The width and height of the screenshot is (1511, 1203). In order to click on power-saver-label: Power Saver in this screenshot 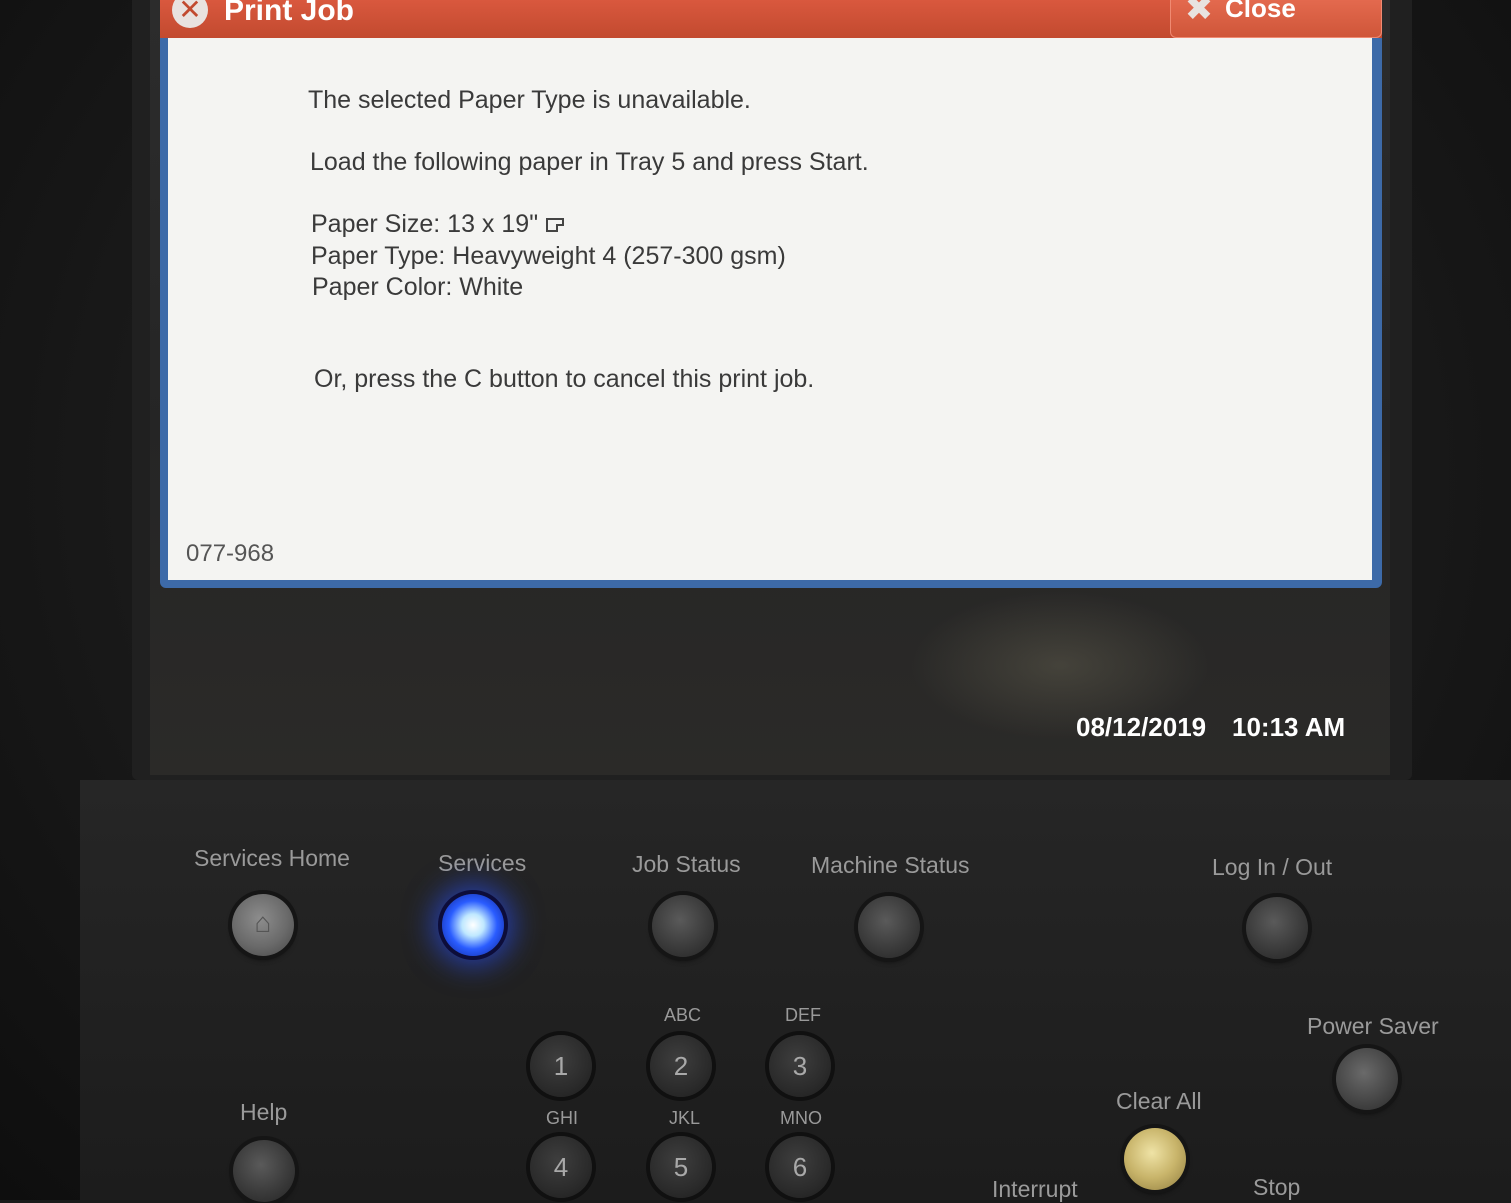, I will do `click(1373, 1026)`.